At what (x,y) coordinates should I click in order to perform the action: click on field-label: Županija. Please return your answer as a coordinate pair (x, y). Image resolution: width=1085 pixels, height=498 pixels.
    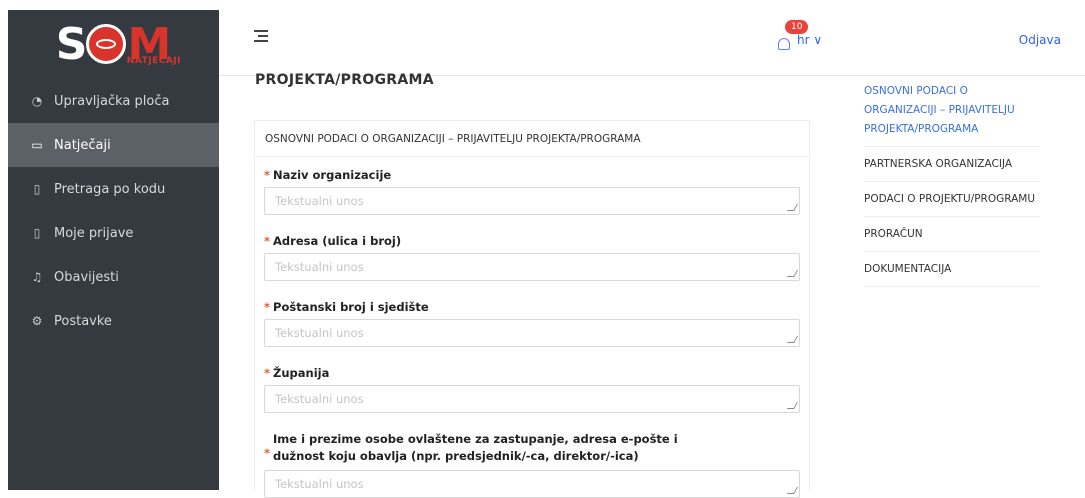
    Looking at the image, I should click on (301, 373).